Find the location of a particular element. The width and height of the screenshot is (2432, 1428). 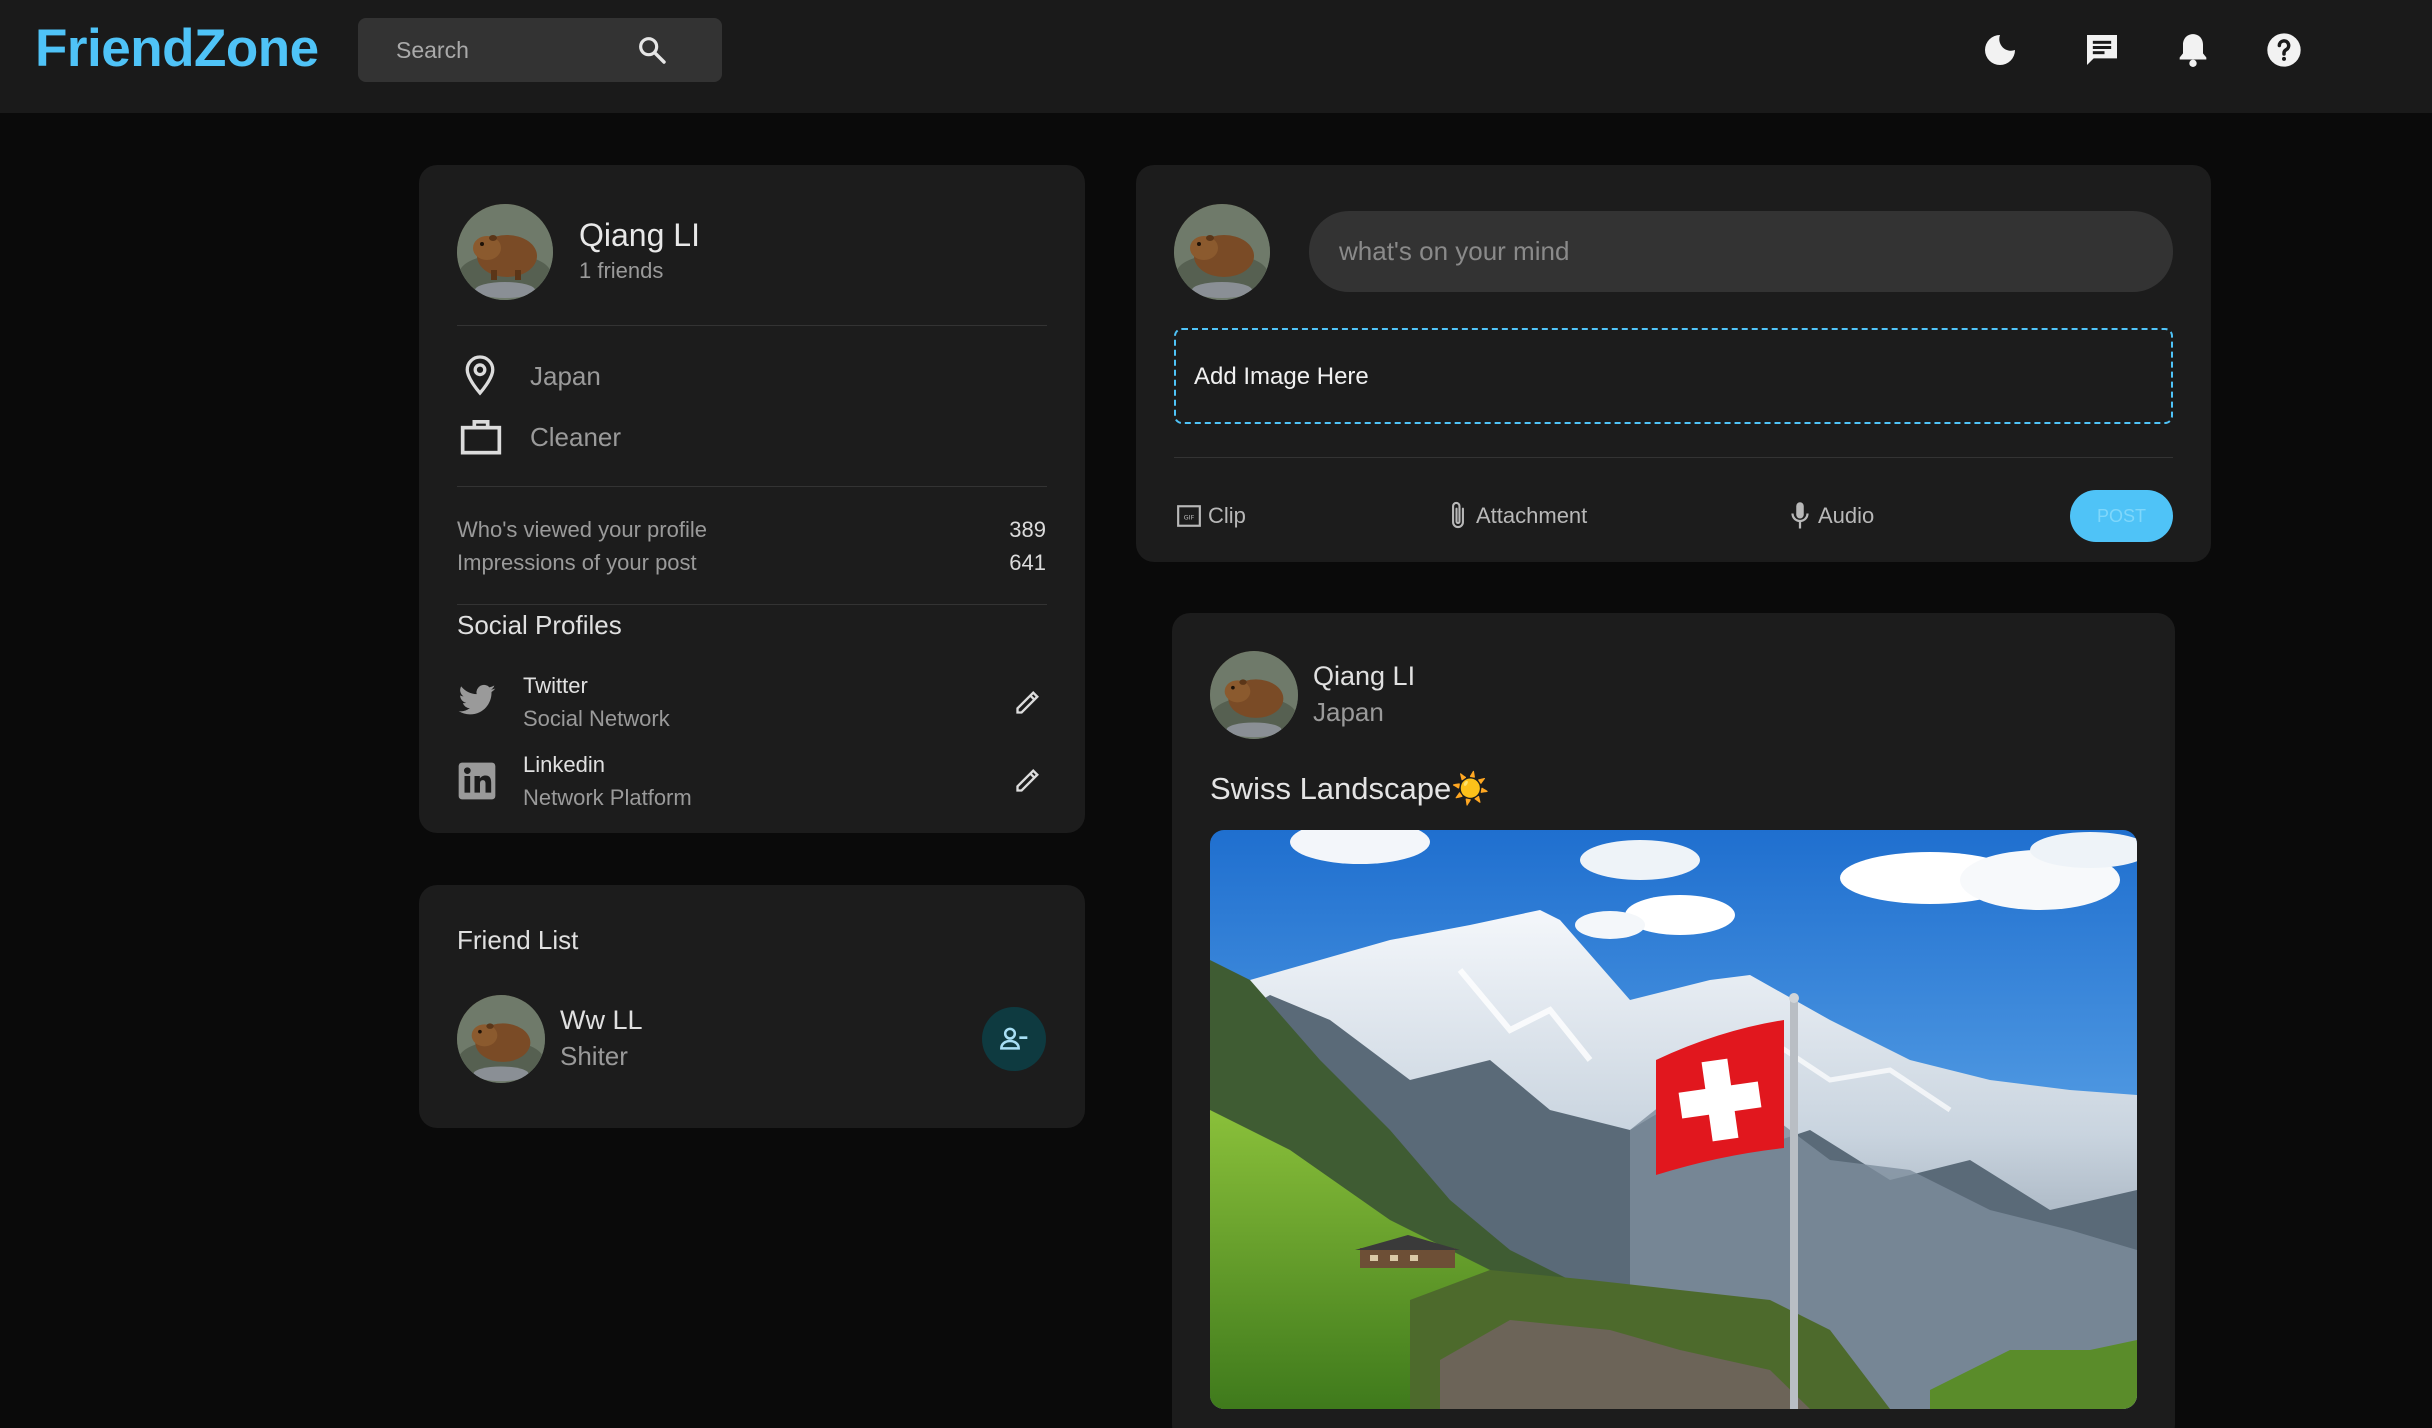

app-logo: FriendZone is located at coordinates (177, 49).